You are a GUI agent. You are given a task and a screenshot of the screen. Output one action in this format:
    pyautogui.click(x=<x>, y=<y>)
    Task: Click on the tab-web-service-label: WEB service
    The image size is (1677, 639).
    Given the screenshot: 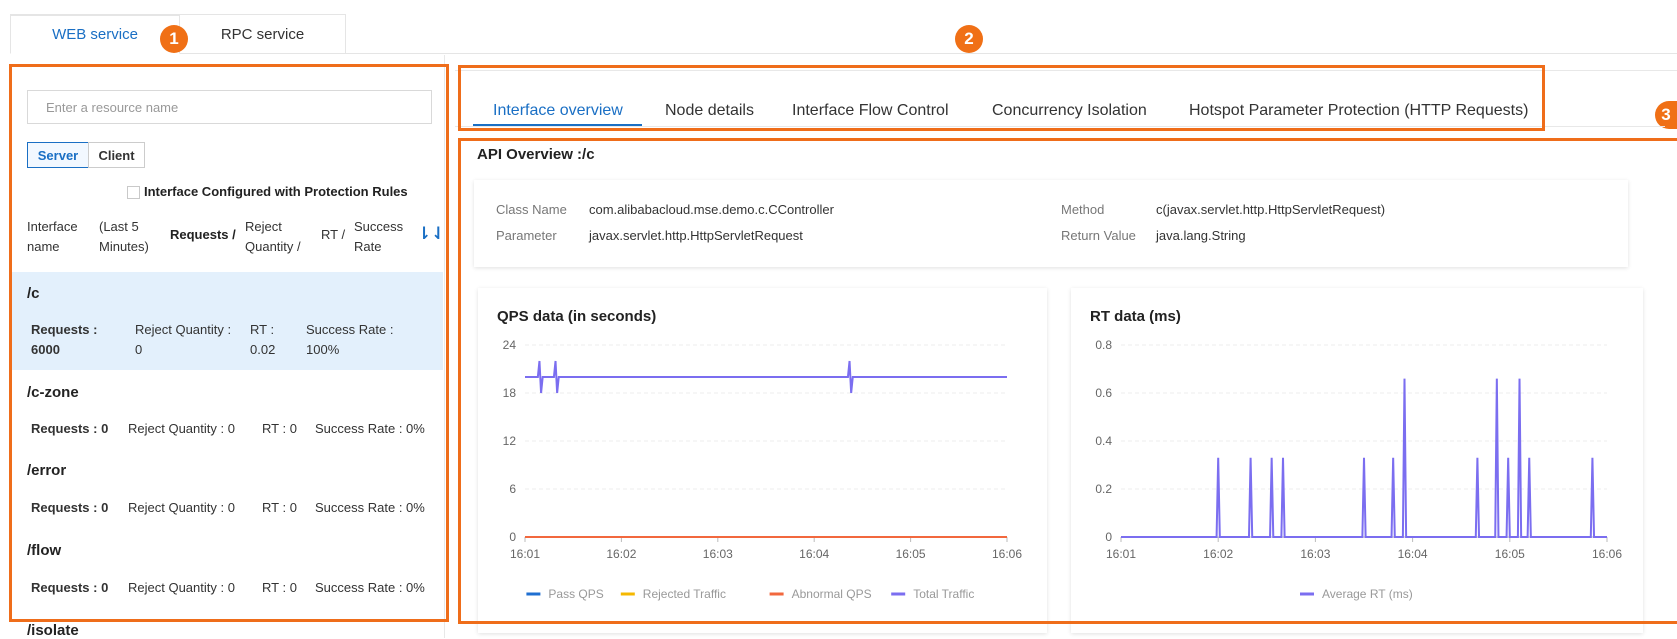 What is the action you would take?
    pyautogui.click(x=95, y=34)
    